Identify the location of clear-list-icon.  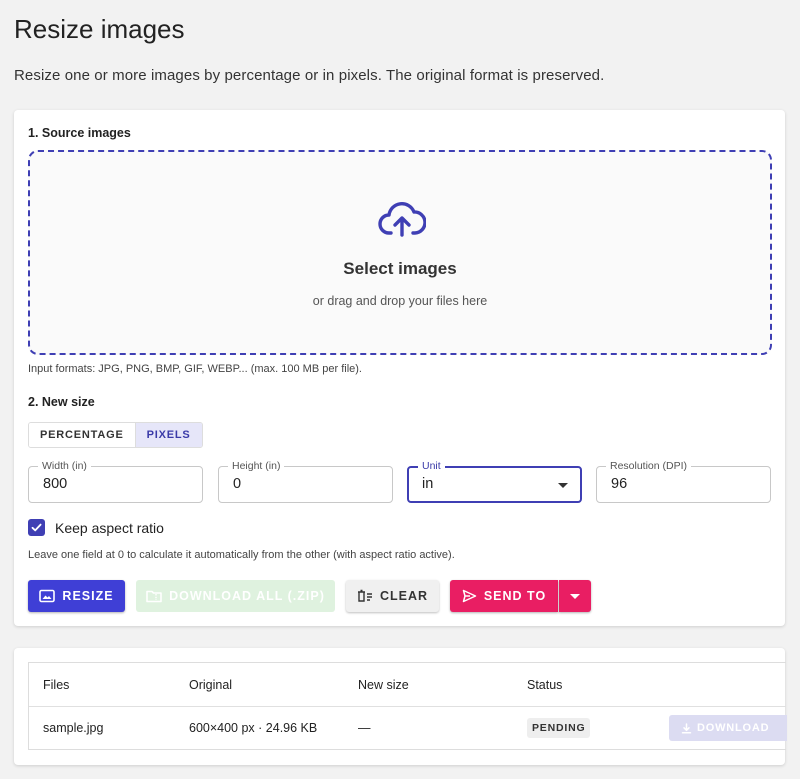
(364, 595).